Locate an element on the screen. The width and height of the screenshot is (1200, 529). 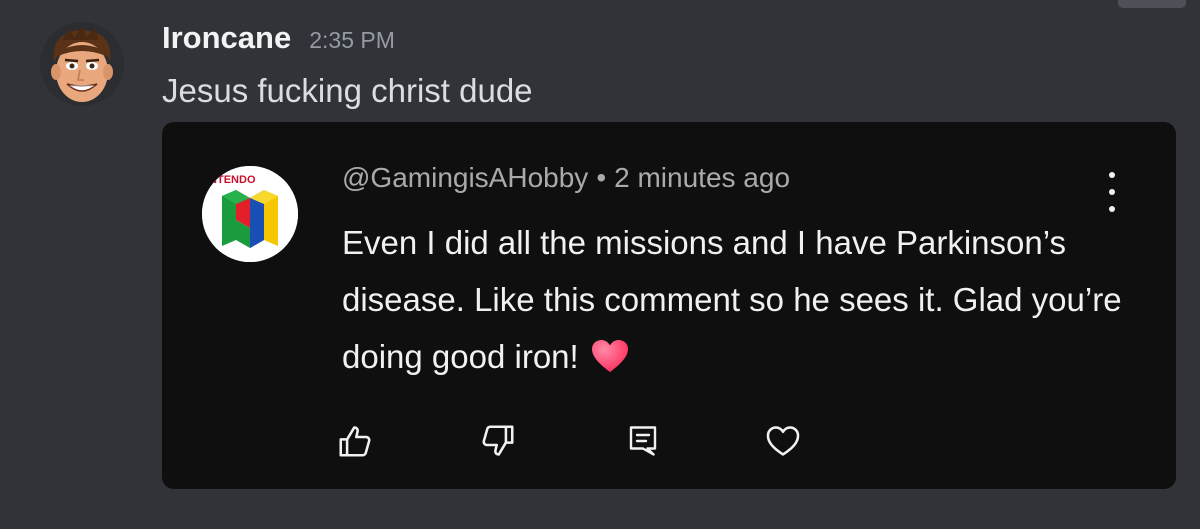
comment-meta: @GamingisAHobby • 2 minutes ago is located at coordinates (566, 178).